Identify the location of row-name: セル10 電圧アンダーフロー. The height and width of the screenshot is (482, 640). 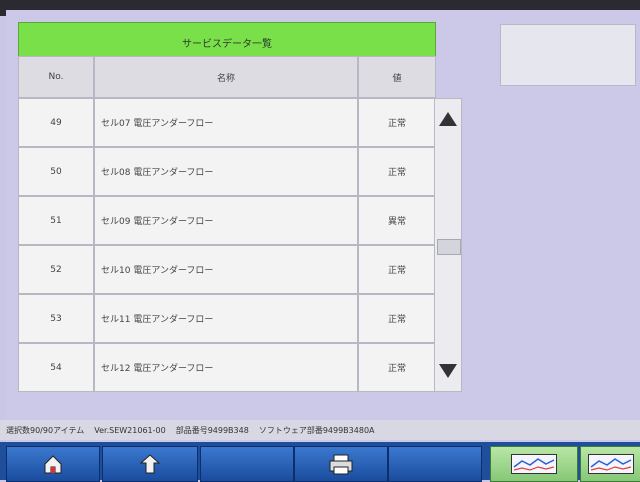
(226, 269).